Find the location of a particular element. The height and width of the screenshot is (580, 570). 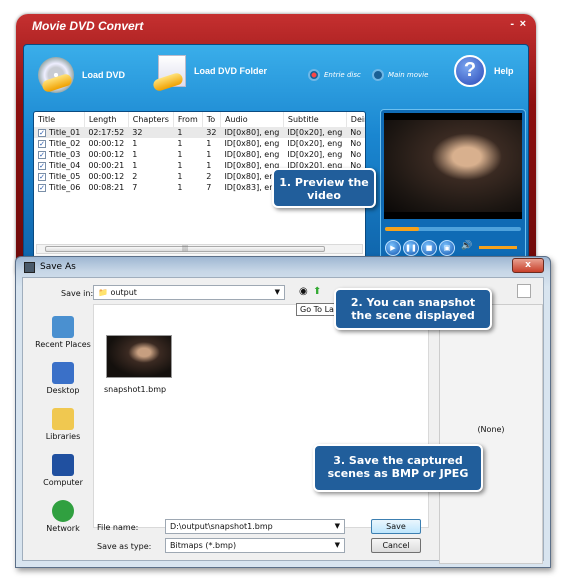

preview-none: (None) is located at coordinates (491, 429).